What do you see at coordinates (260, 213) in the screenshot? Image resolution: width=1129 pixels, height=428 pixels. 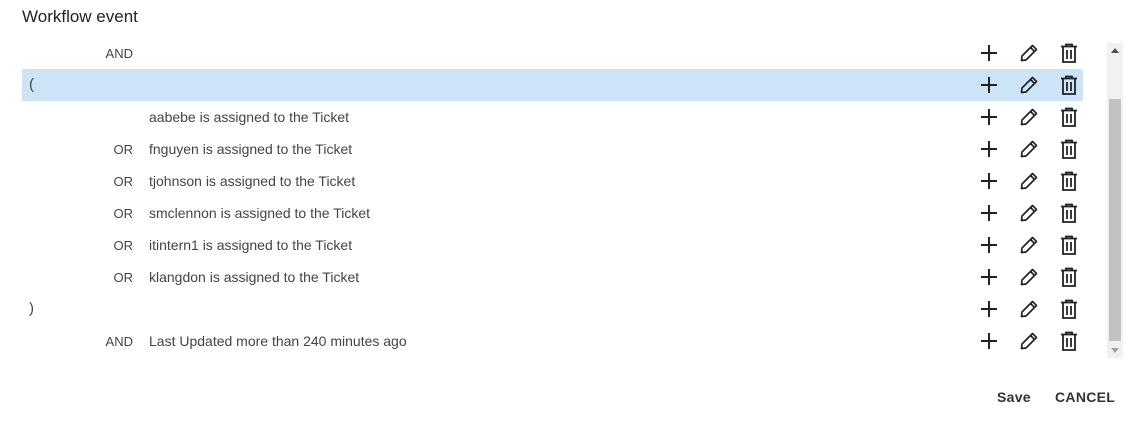 I see `condition-text: smclennon is assigned to the Ticket` at bounding box center [260, 213].